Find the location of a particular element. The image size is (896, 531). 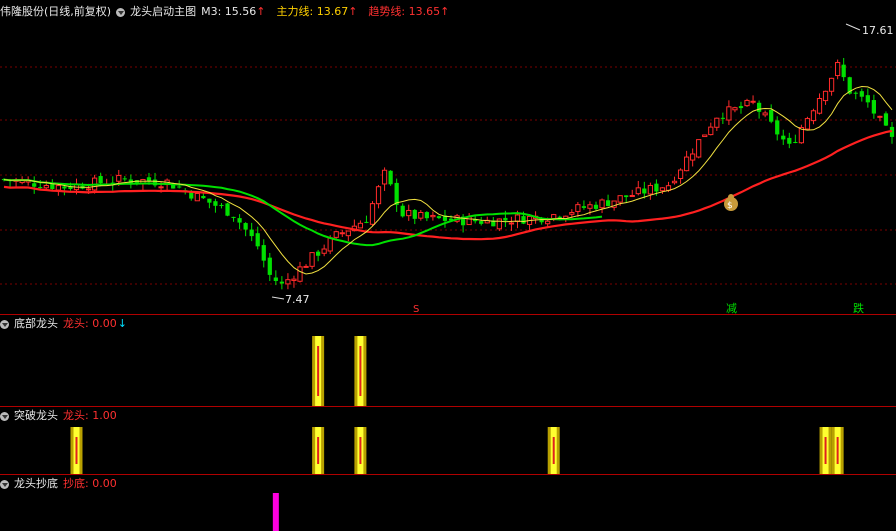

m3-label: M3: 15.56 is located at coordinates (229, 11).